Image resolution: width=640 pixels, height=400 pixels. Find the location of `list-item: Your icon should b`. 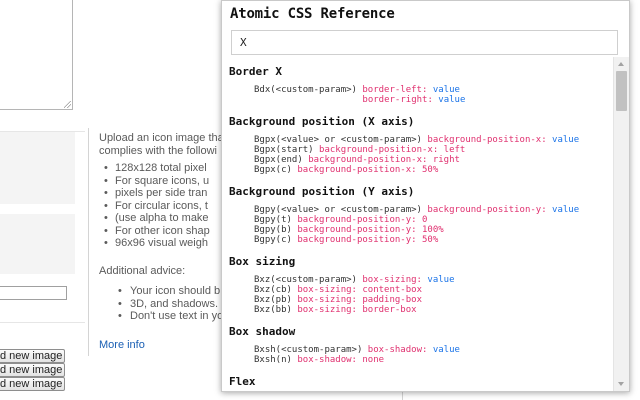

list-item: Your icon should b is located at coordinates (161, 291).